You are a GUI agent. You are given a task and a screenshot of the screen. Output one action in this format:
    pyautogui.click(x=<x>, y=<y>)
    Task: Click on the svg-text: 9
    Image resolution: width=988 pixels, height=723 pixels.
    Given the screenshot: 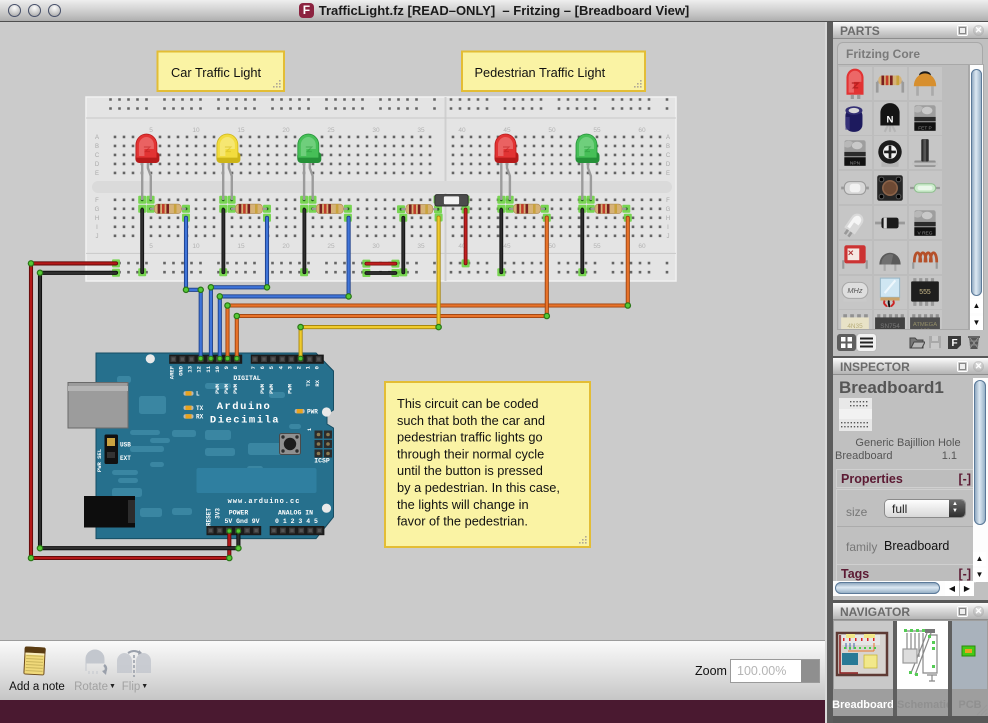 What is the action you would take?
    pyautogui.click(x=226, y=367)
    